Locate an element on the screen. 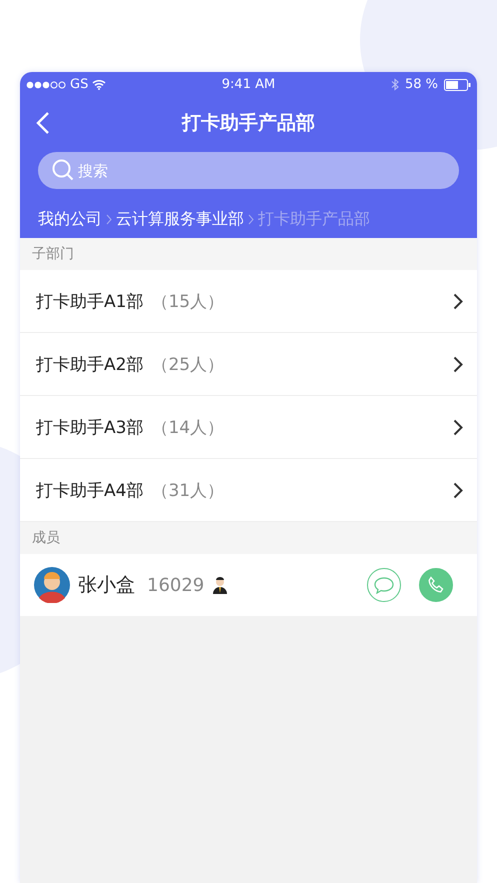  status-time: 9:41 AM is located at coordinates (249, 84).